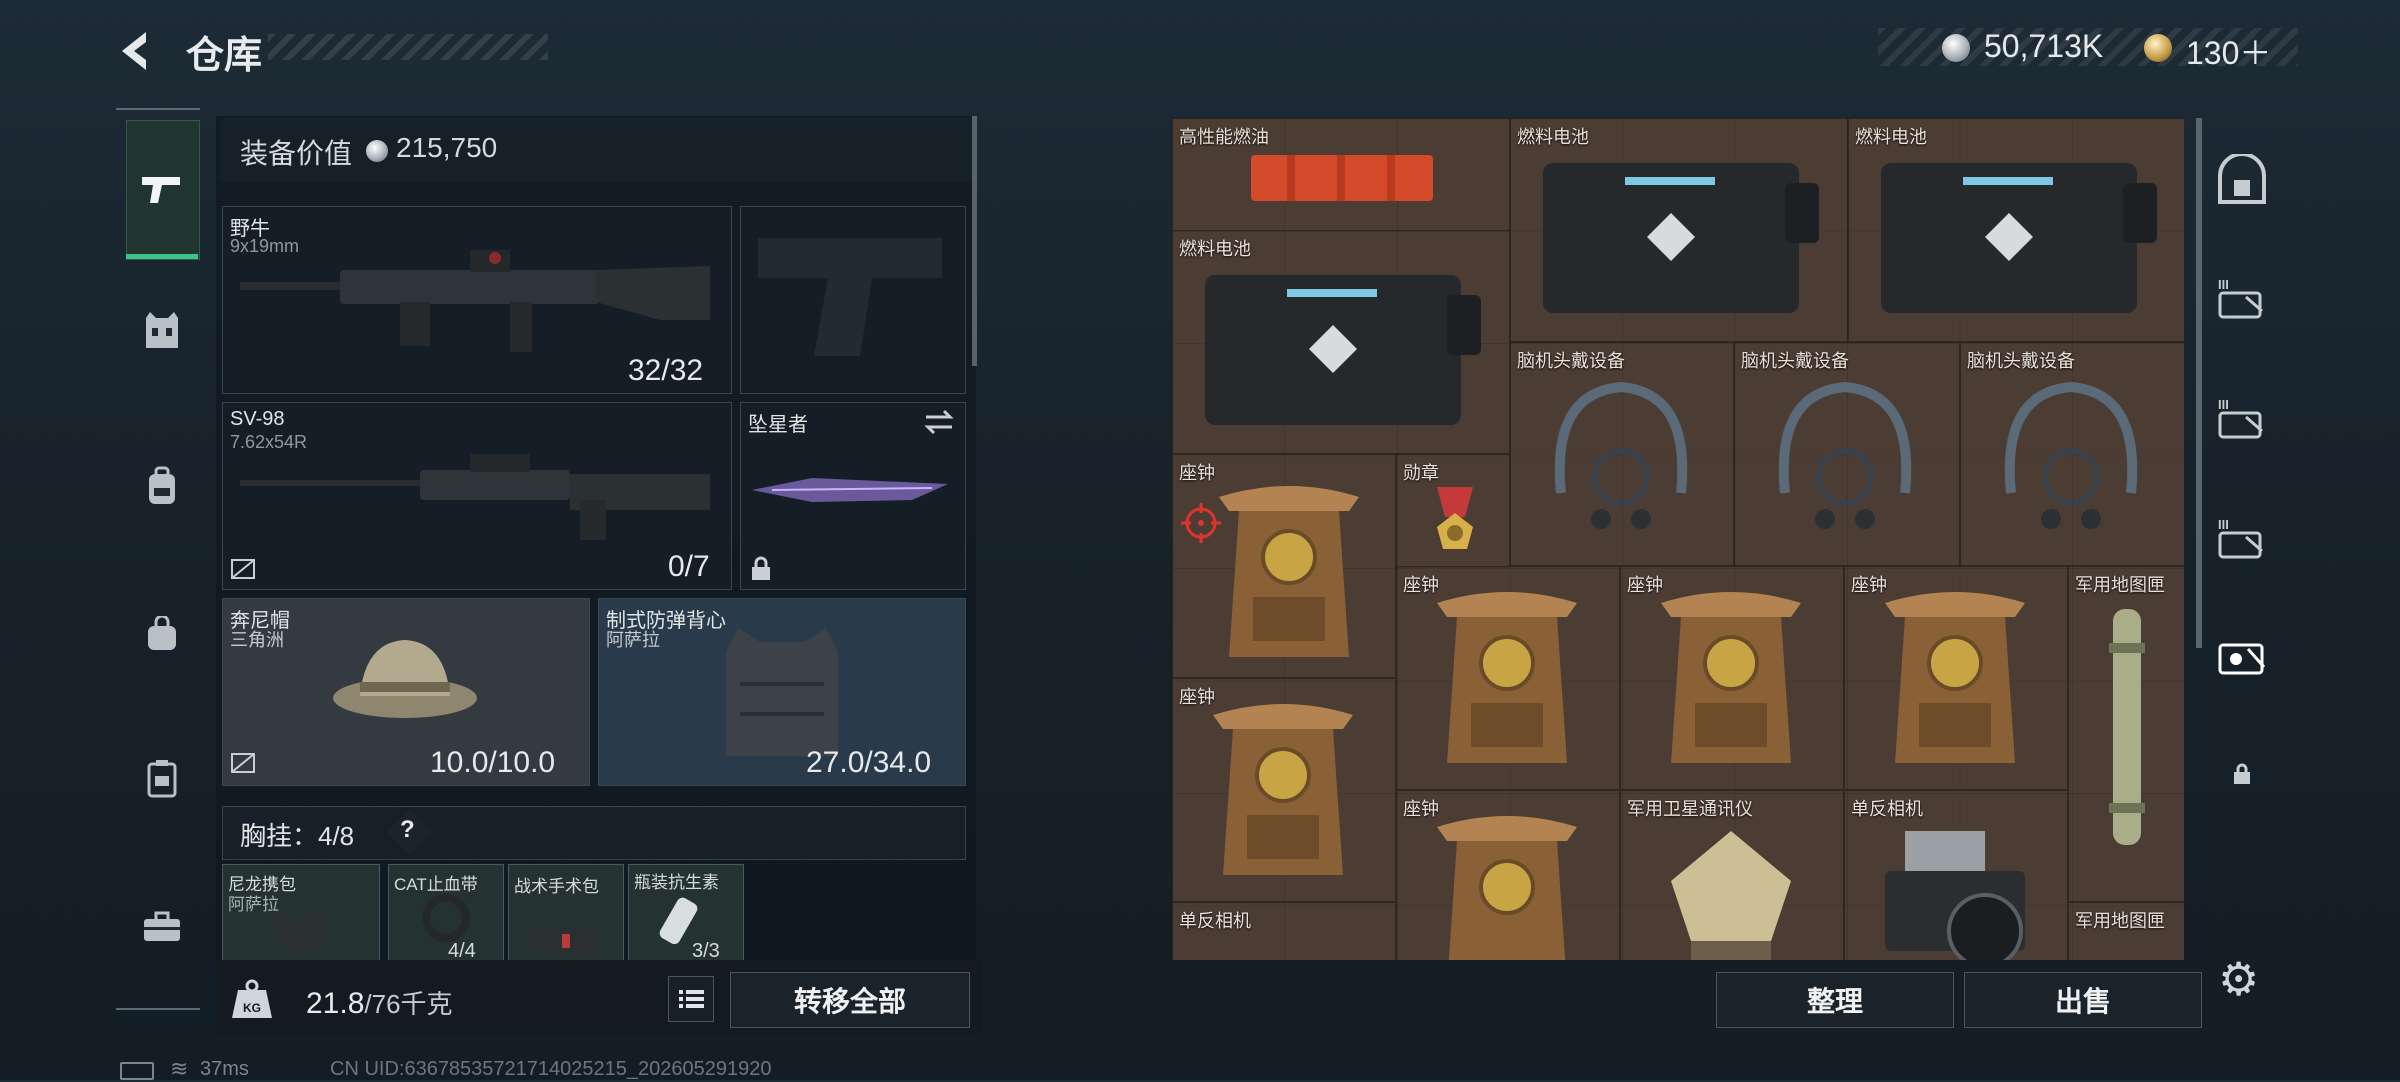 This screenshot has height=1082, width=2400. Describe the element at coordinates (850, 490) in the screenshot. I see `knife-image` at that location.